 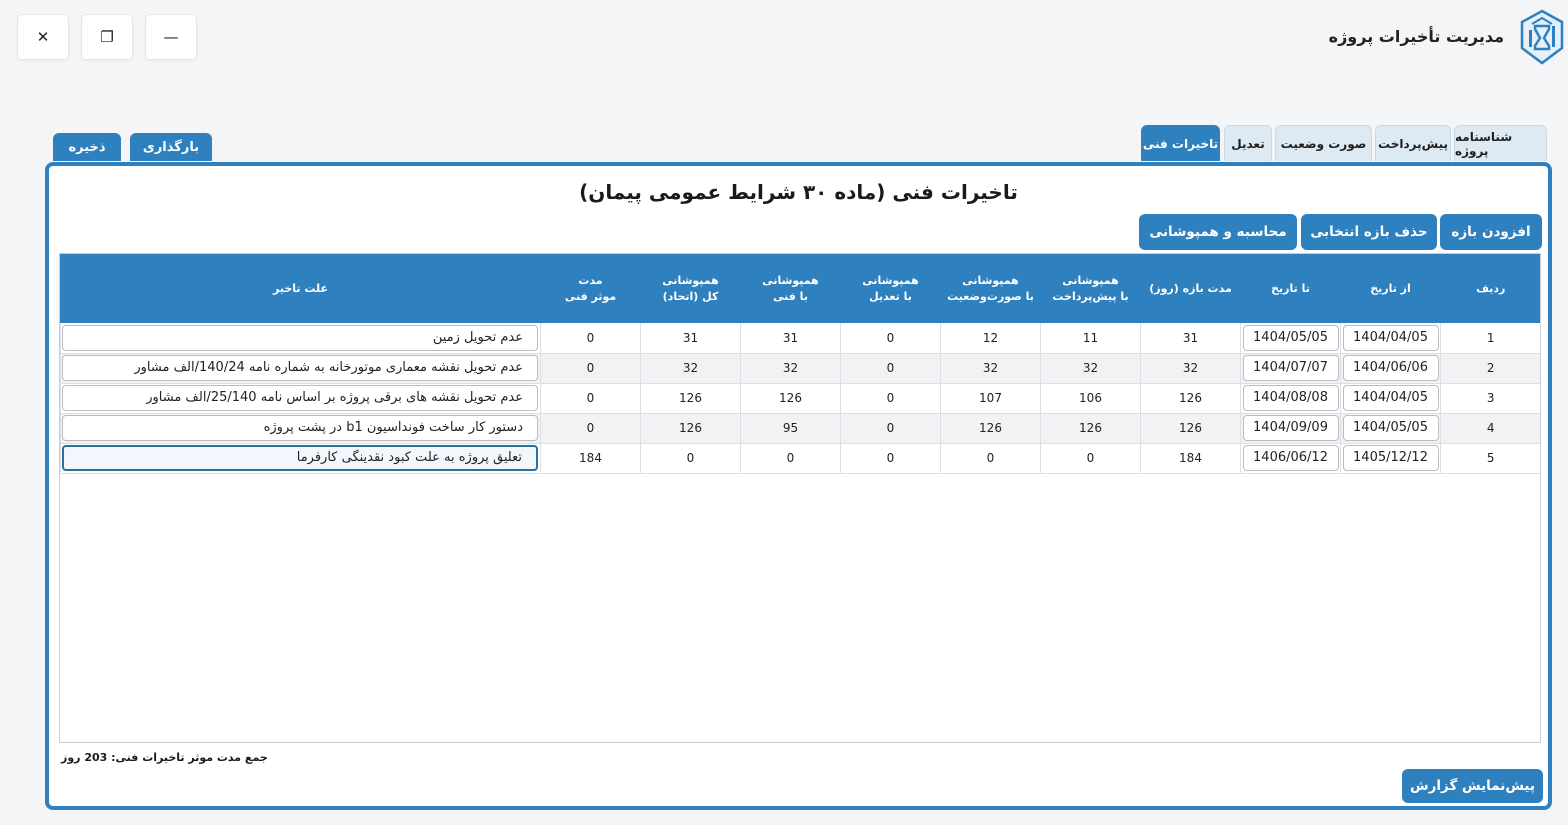 What do you see at coordinates (1500, 143) in the screenshot?
I see `tab-project-profile: شناسنامه پروژه` at bounding box center [1500, 143].